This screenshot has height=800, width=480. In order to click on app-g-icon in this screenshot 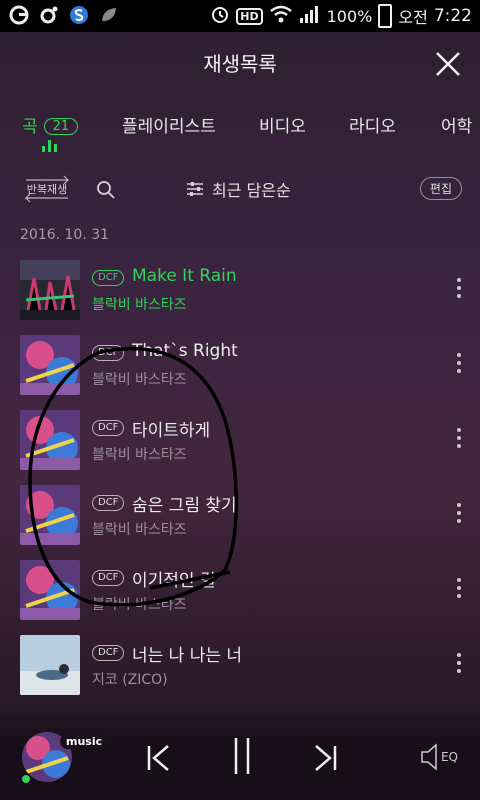, I will do `click(19, 15)`.